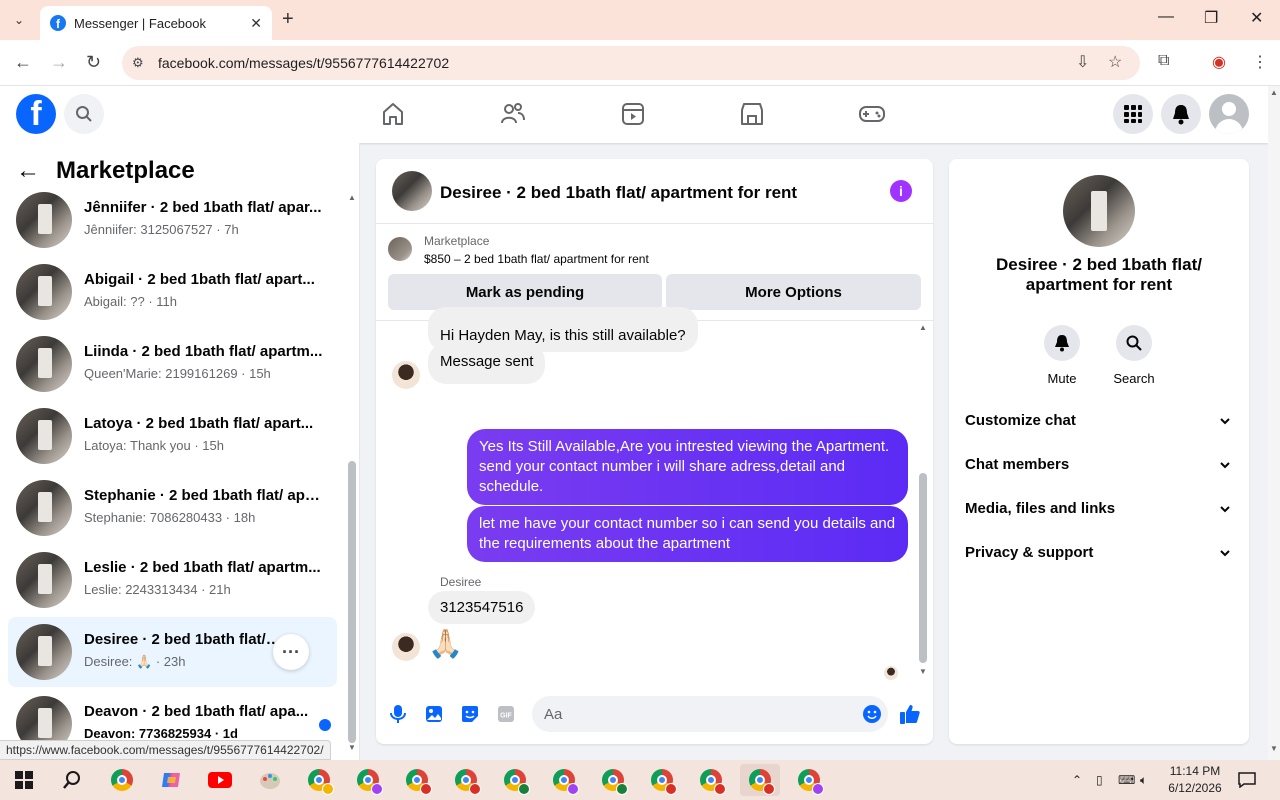  Describe the element at coordinates (910, 714) in the screenshot. I see `like-thumb-icon` at that location.